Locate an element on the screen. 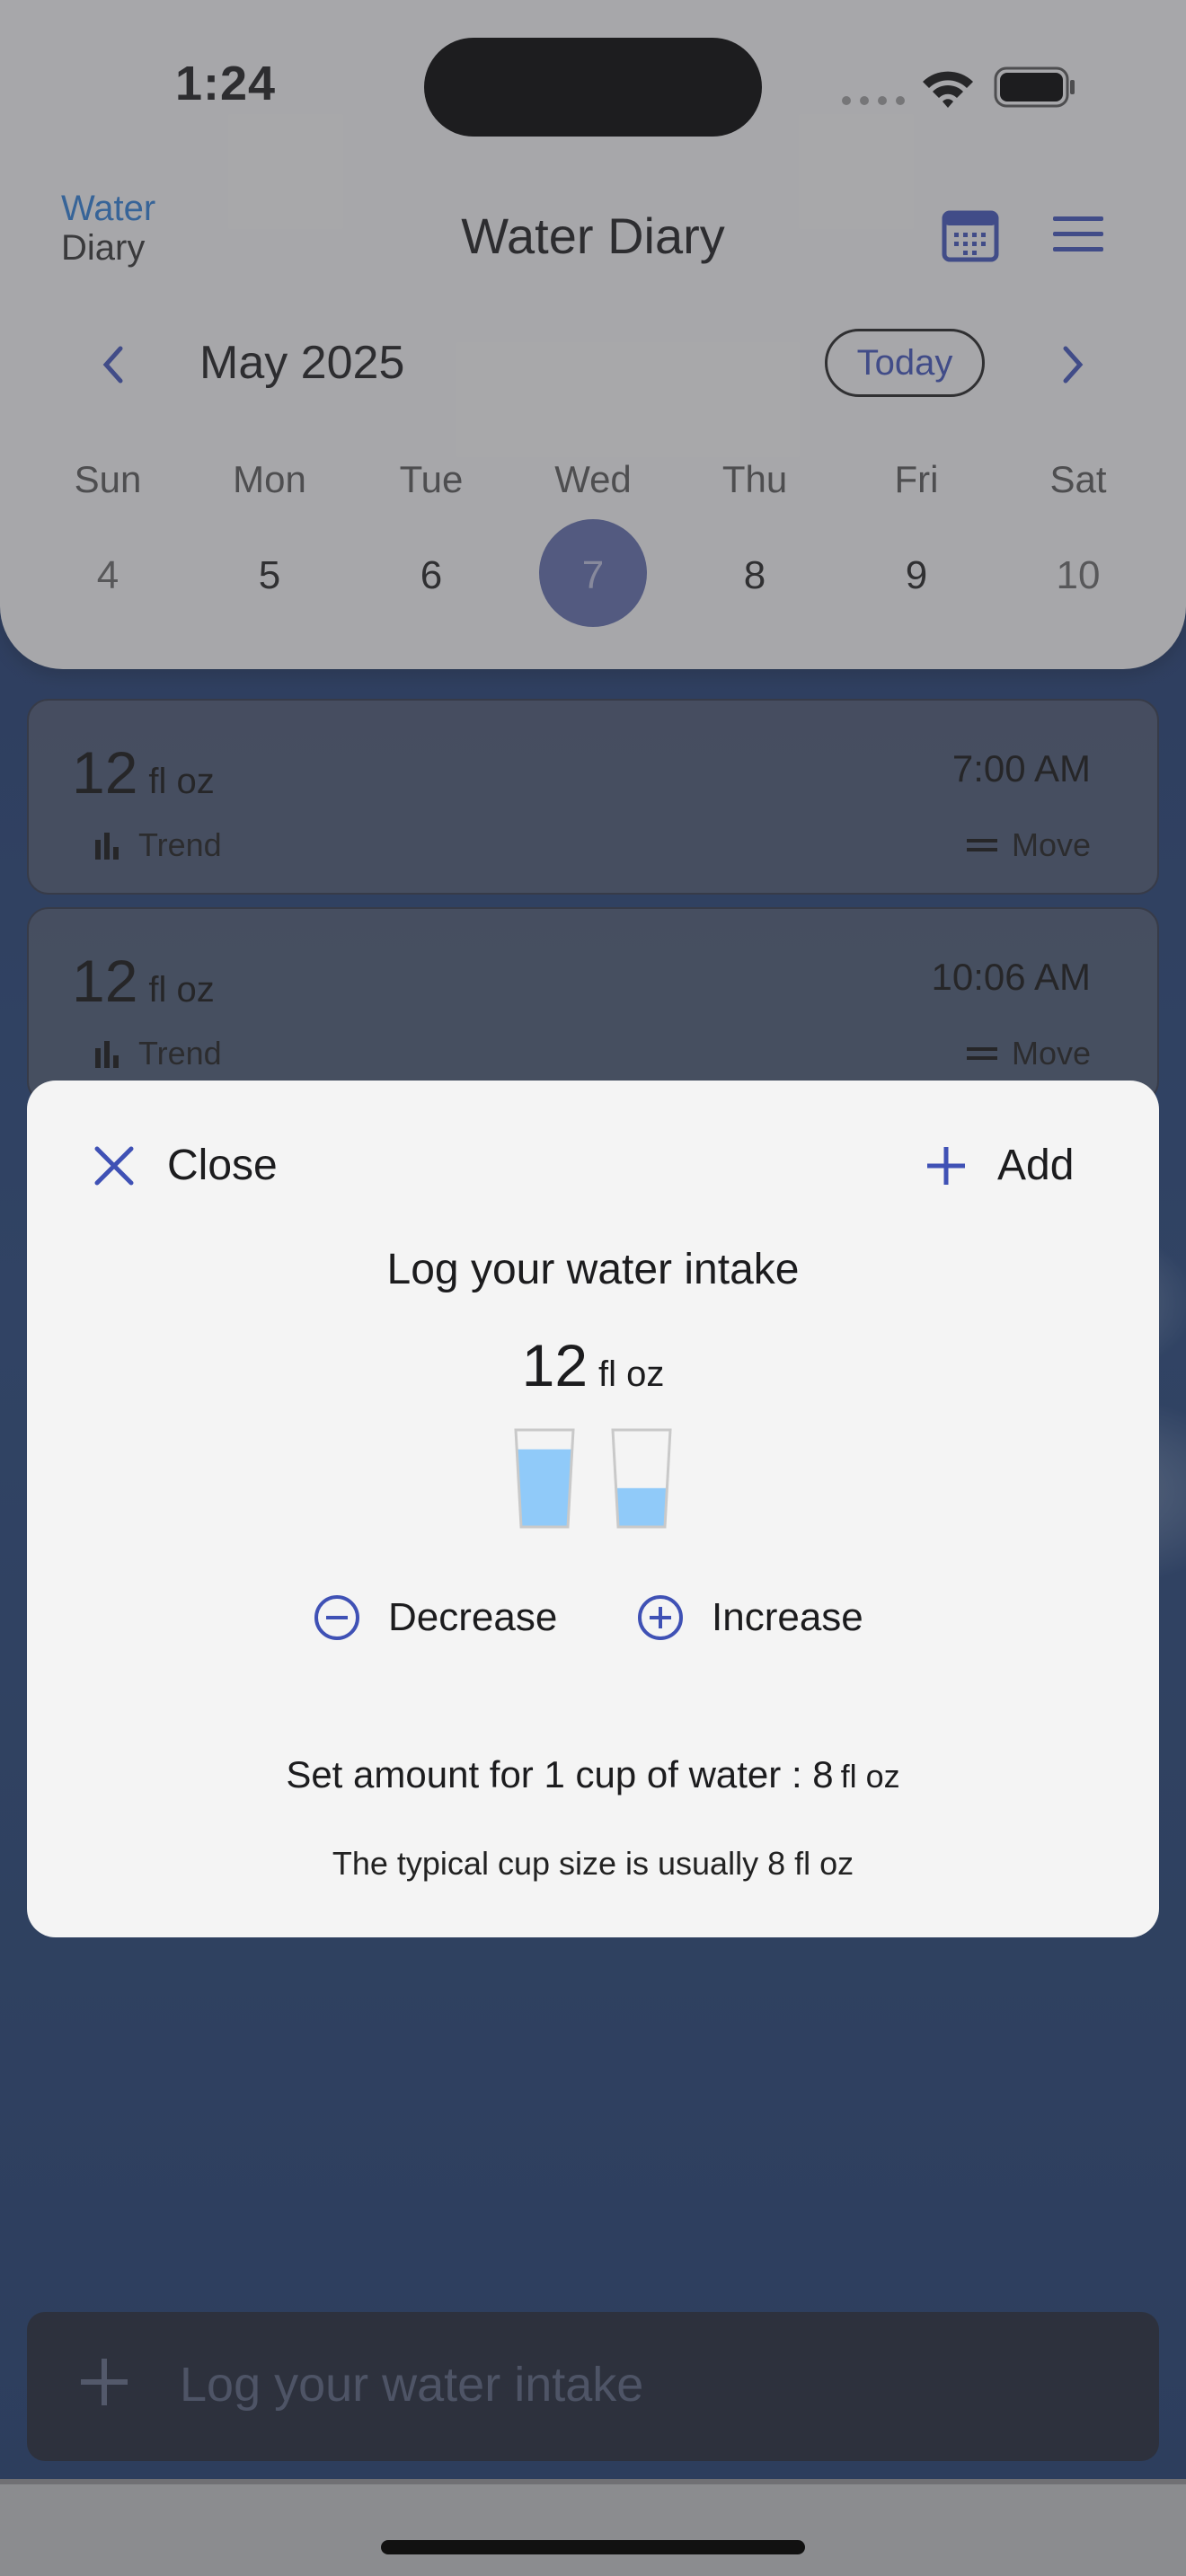 The height and width of the screenshot is (2576, 1186). plus-circle-icon is located at coordinates (660, 1617).